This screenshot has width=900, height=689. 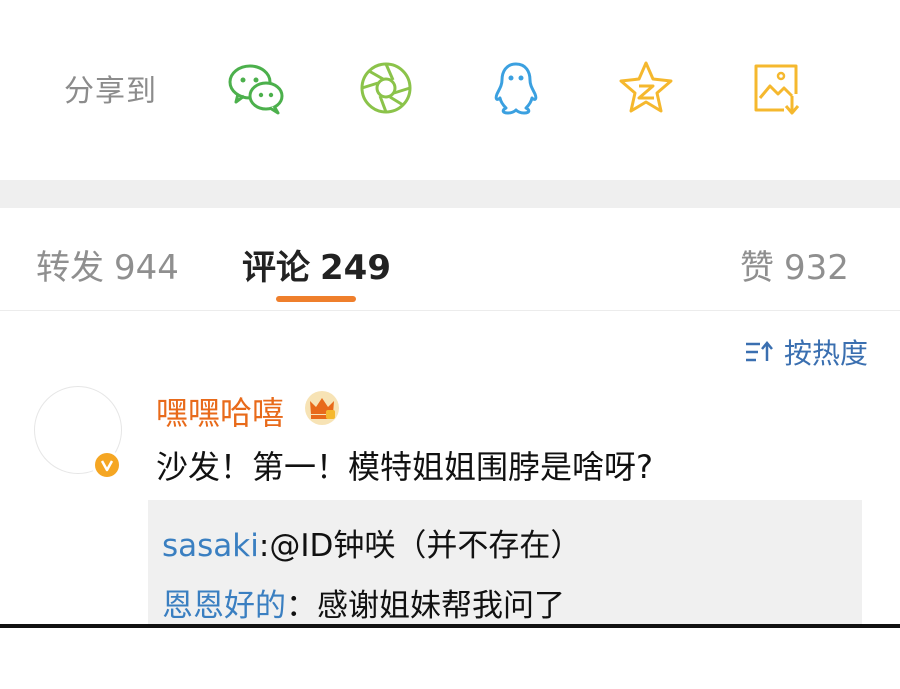 I want to click on reply-author: 恩恩好的, so click(x=224, y=606).